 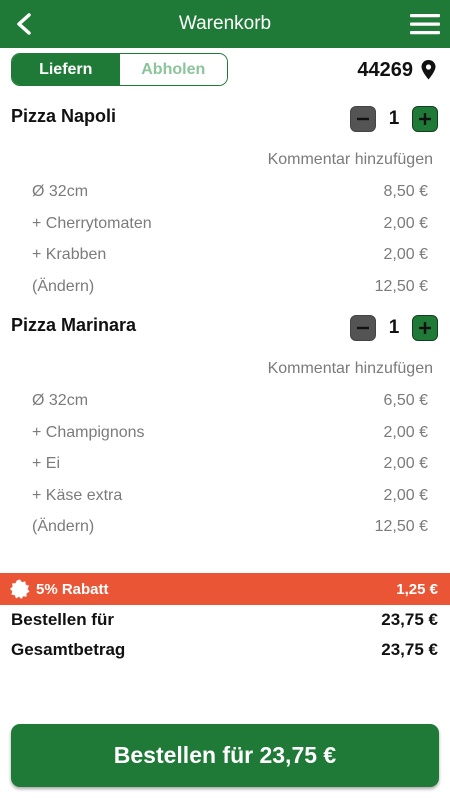 I want to click on list-item: Ø 32cm 8,50 €, so click(x=230, y=192).